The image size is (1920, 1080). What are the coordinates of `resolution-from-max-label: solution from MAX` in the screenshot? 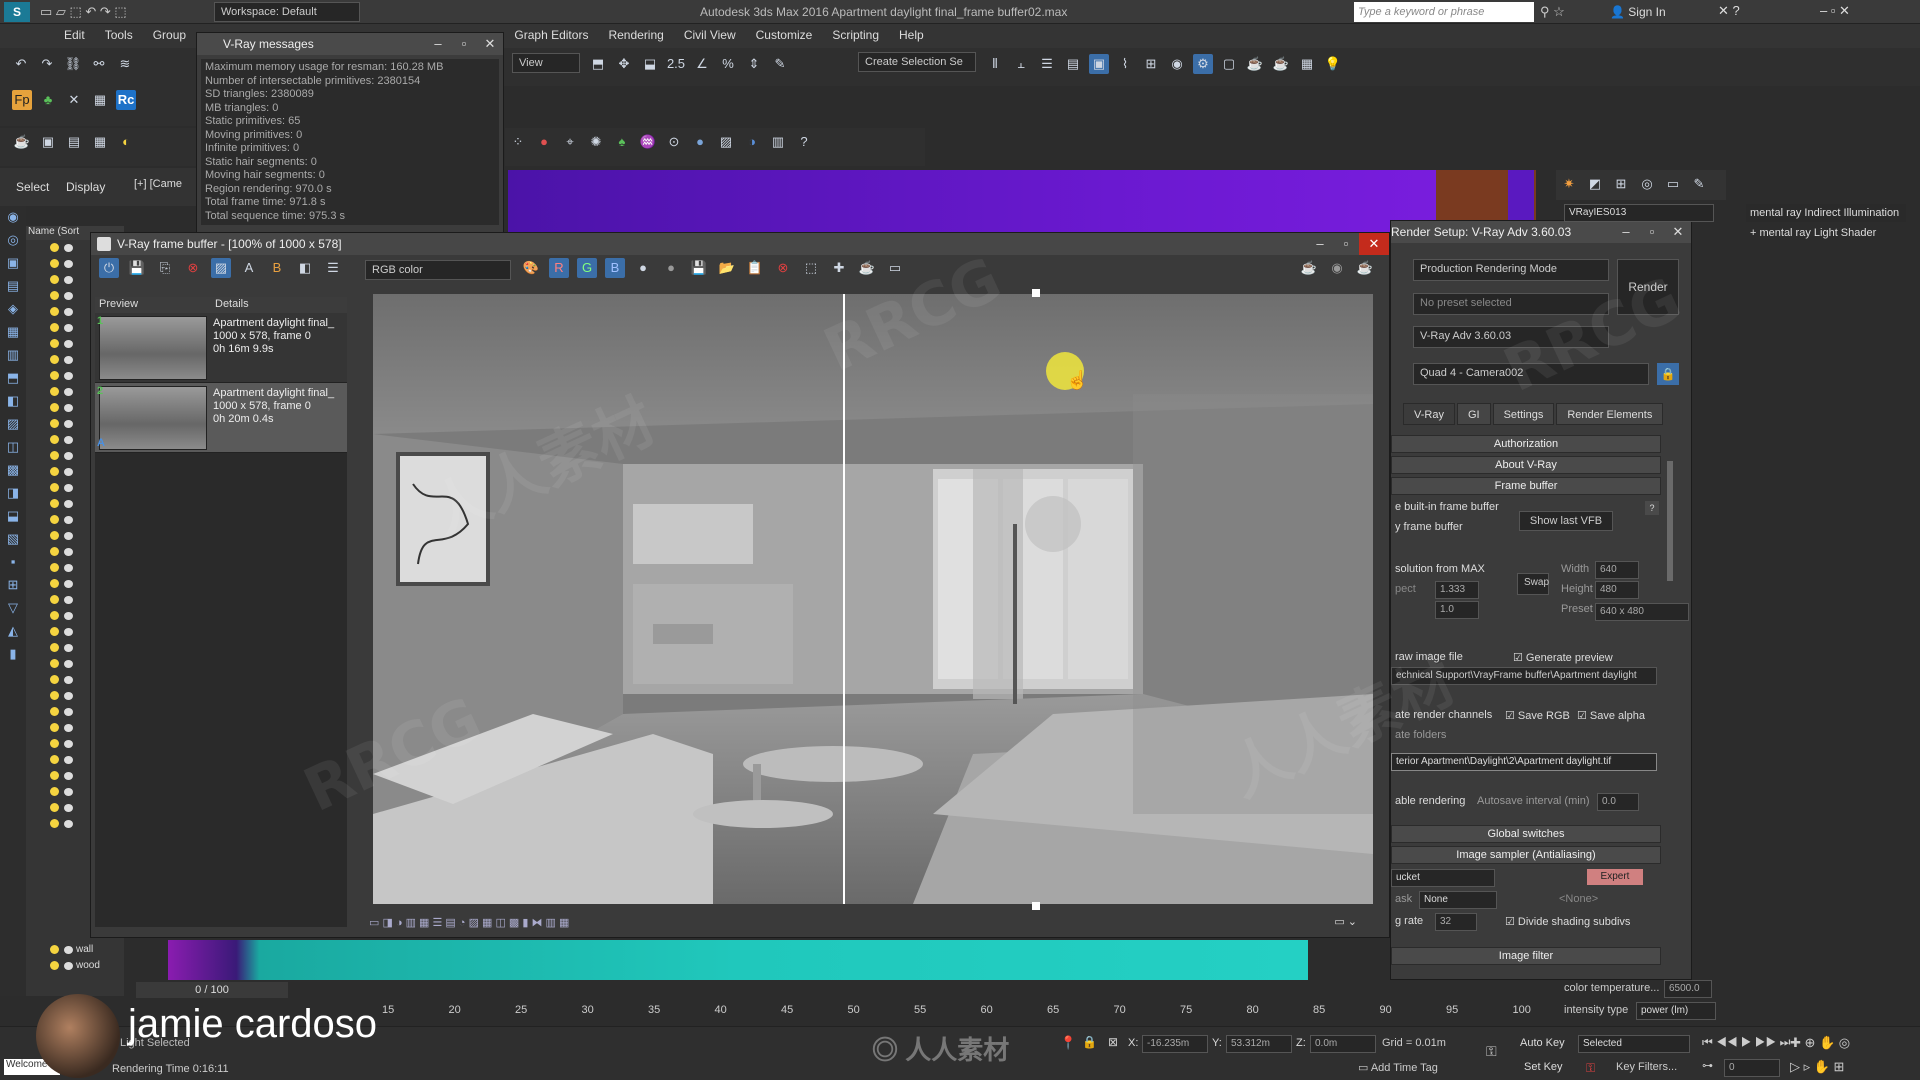 It's located at (1440, 569).